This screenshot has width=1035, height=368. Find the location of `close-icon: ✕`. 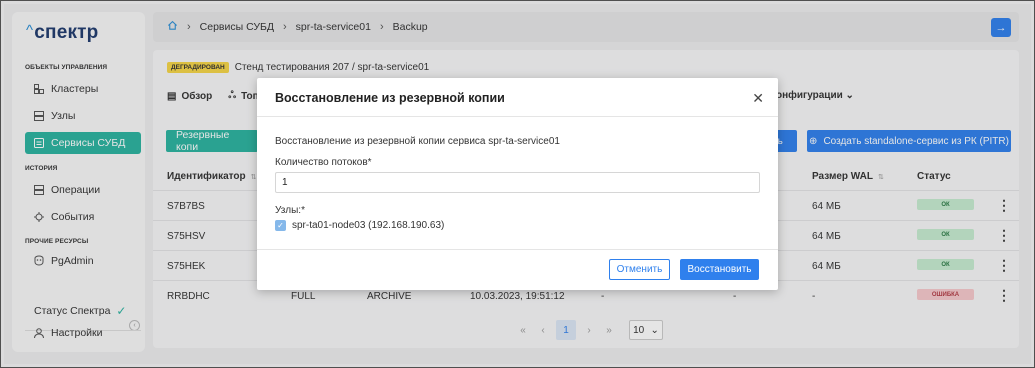

close-icon: ✕ is located at coordinates (758, 98).